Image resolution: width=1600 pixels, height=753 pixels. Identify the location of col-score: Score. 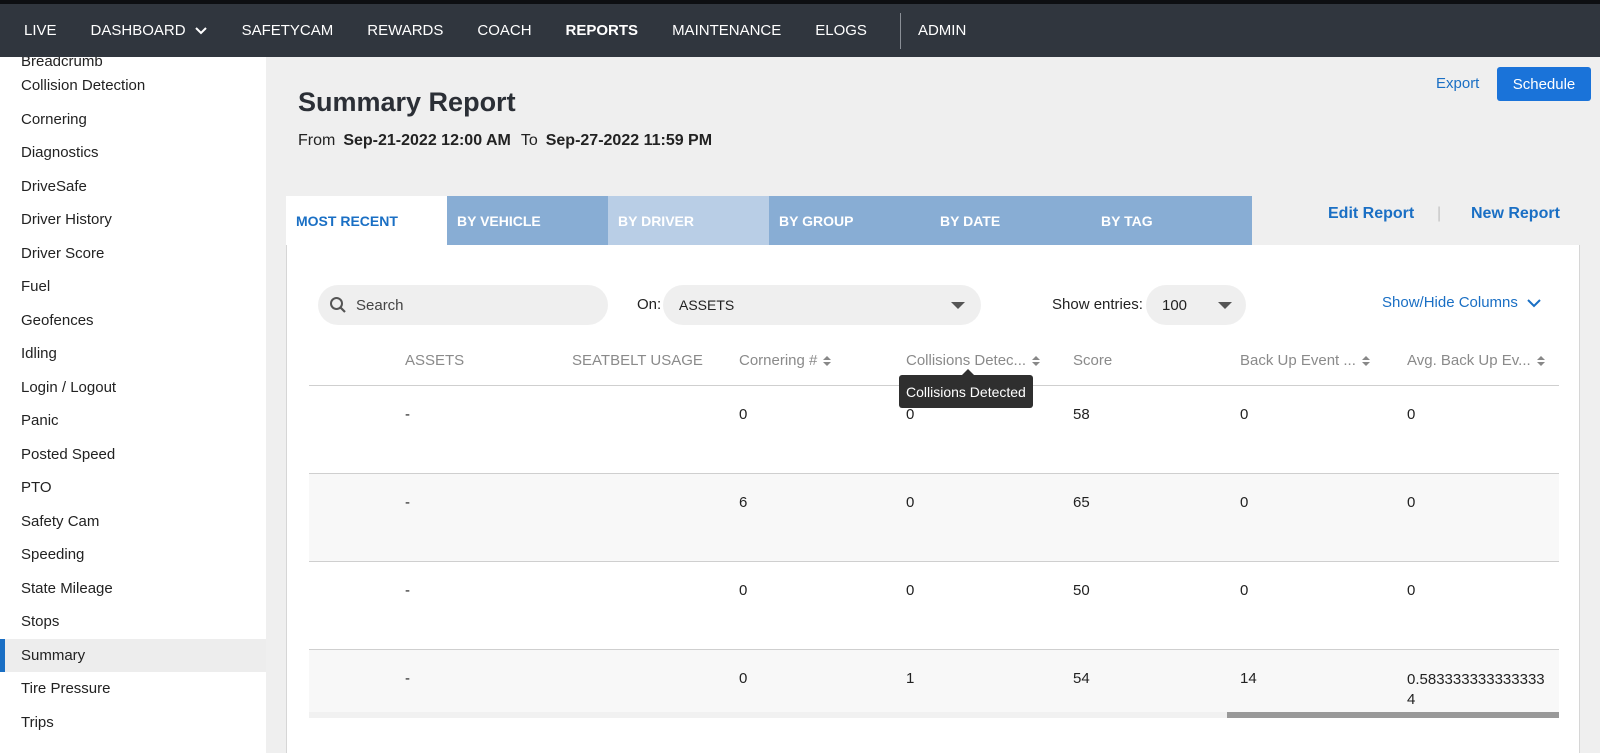
(1092, 360).